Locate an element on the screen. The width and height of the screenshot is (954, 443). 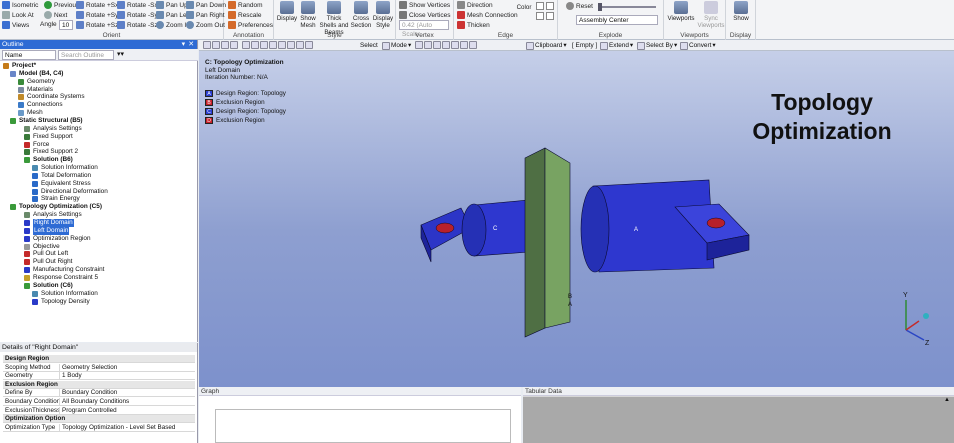
rescale-button: Rescale is located at coordinates (244, 15).